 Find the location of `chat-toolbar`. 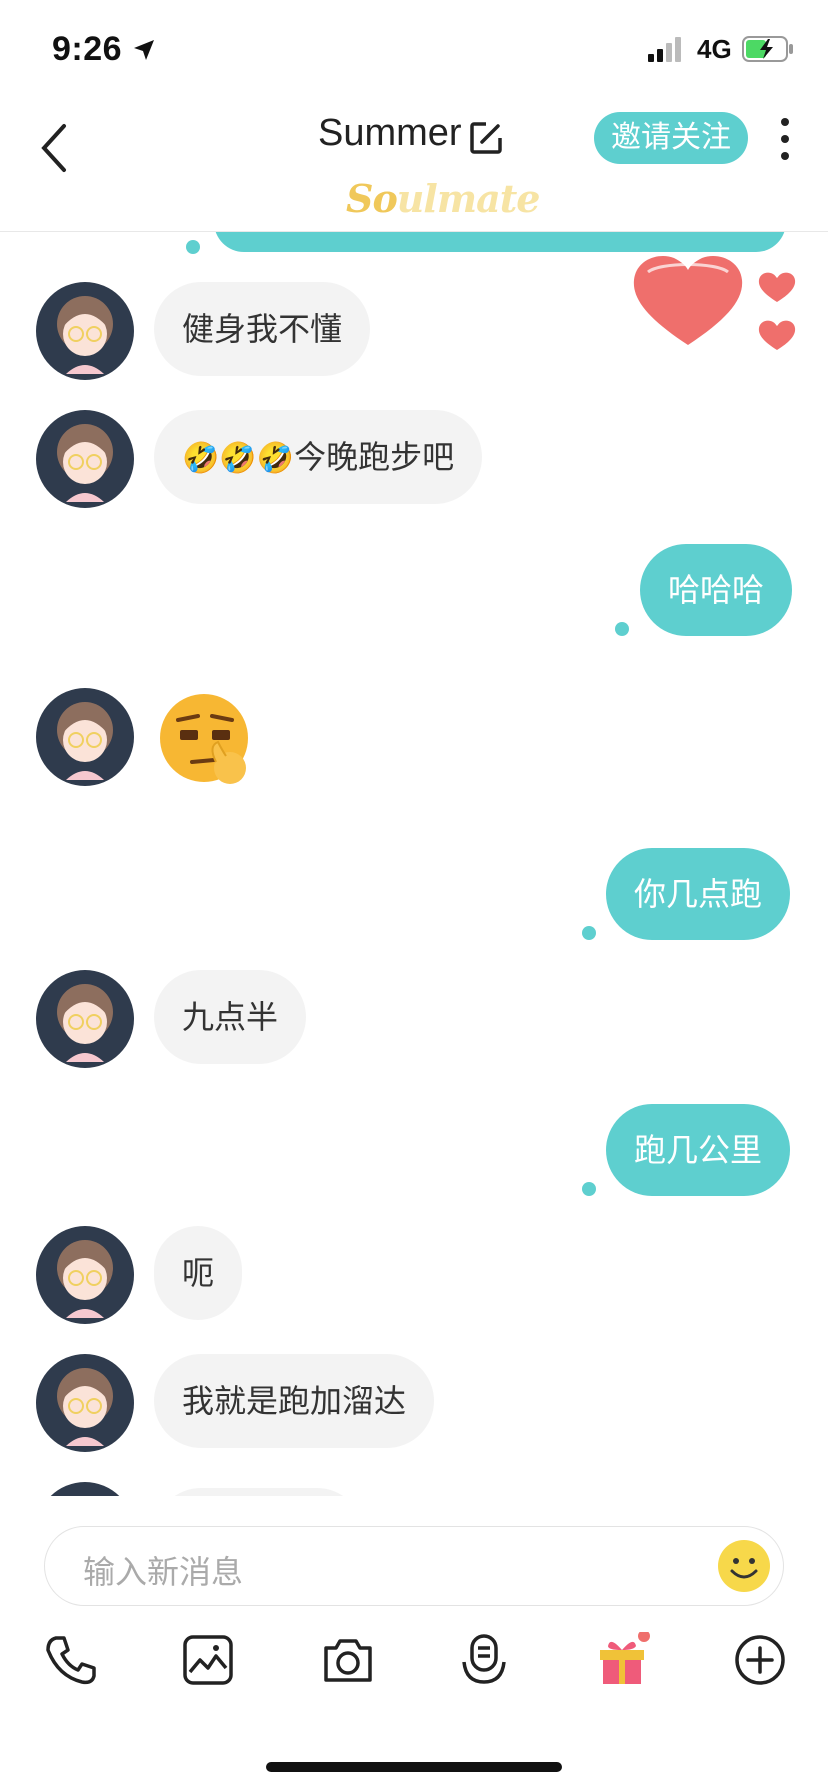

chat-toolbar is located at coordinates (414, 1674).